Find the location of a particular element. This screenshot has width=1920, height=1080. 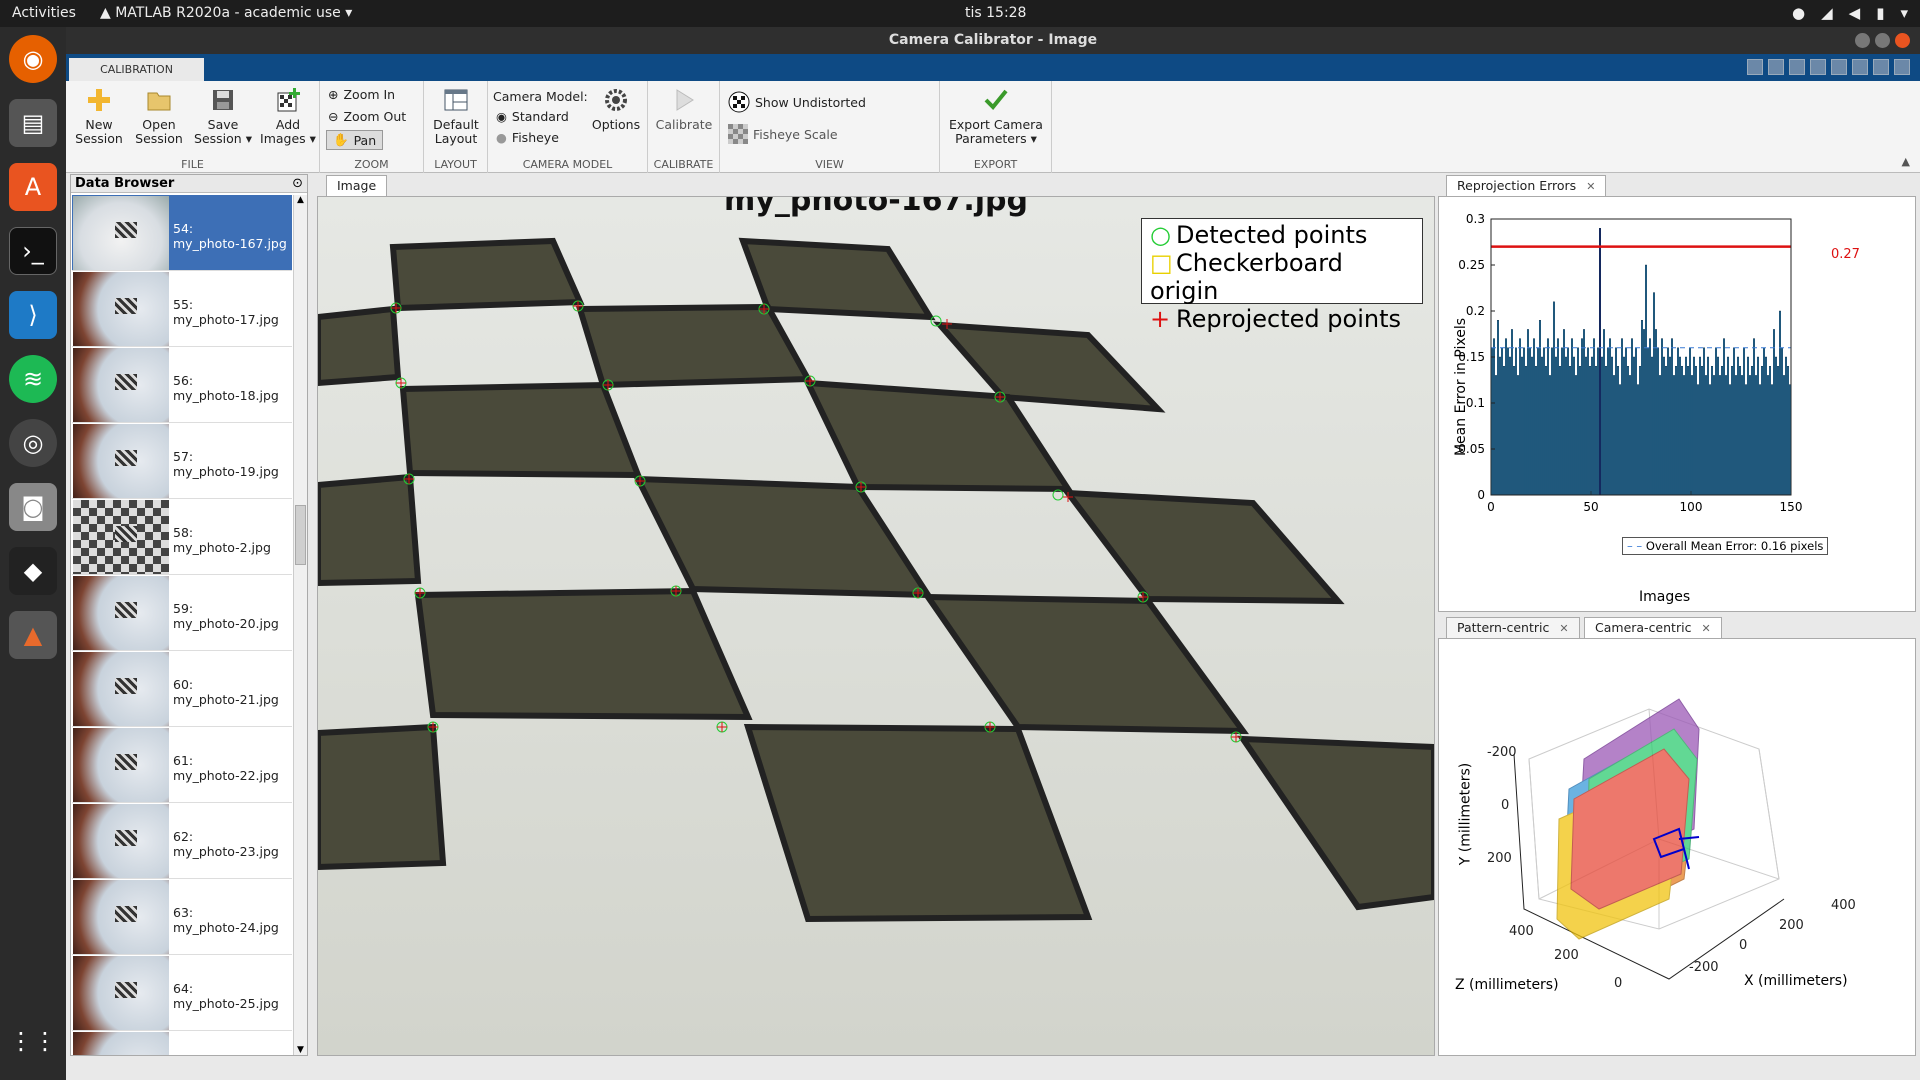

files-icon: ▤ is located at coordinates (33, 123).